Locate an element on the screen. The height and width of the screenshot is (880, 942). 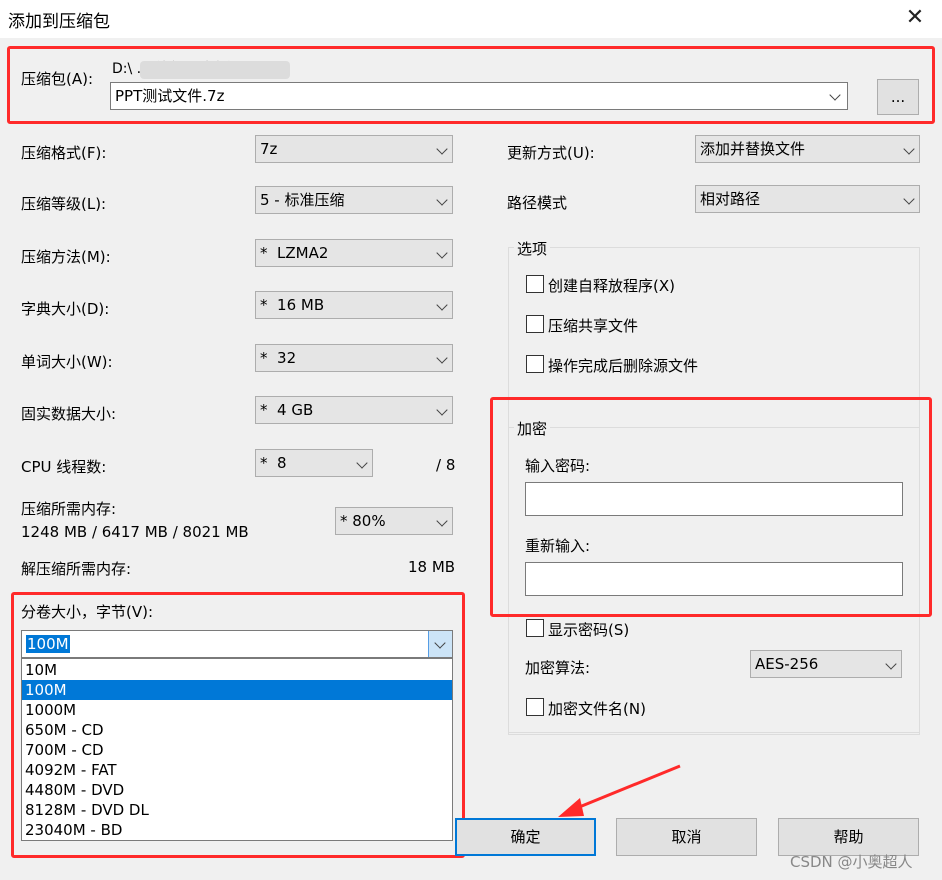
annotation-box-archive is located at coordinates (471, 85).